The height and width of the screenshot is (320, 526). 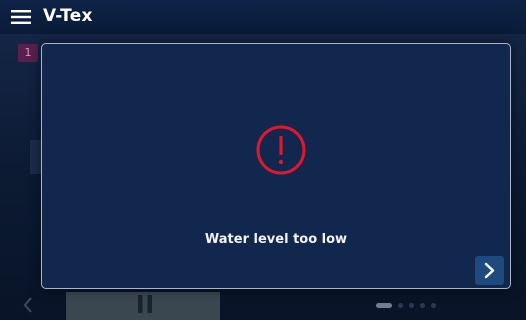 I want to click on next-button, so click(x=489, y=270).